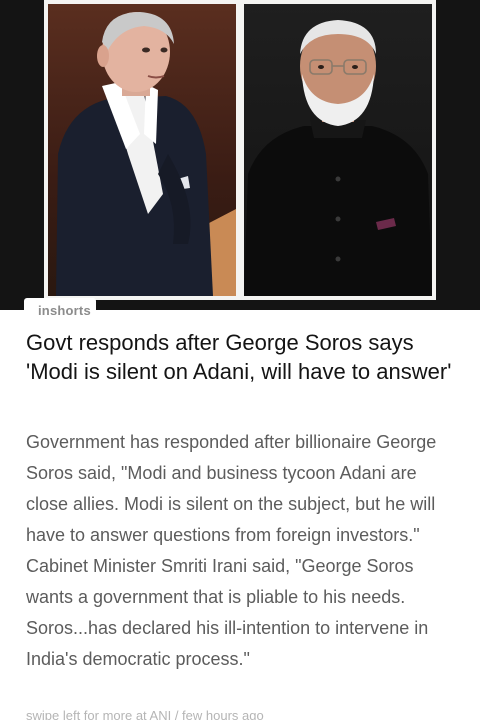 The image size is (480, 720). What do you see at coordinates (146, 154) in the screenshot?
I see `portrait-left-illustration` at bounding box center [146, 154].